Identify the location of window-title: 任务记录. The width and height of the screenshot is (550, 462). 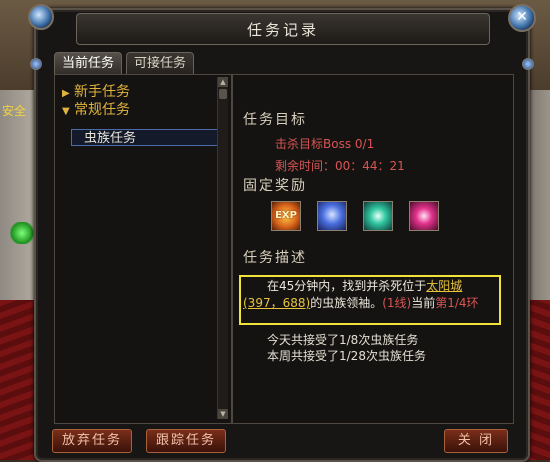
(282, 29).